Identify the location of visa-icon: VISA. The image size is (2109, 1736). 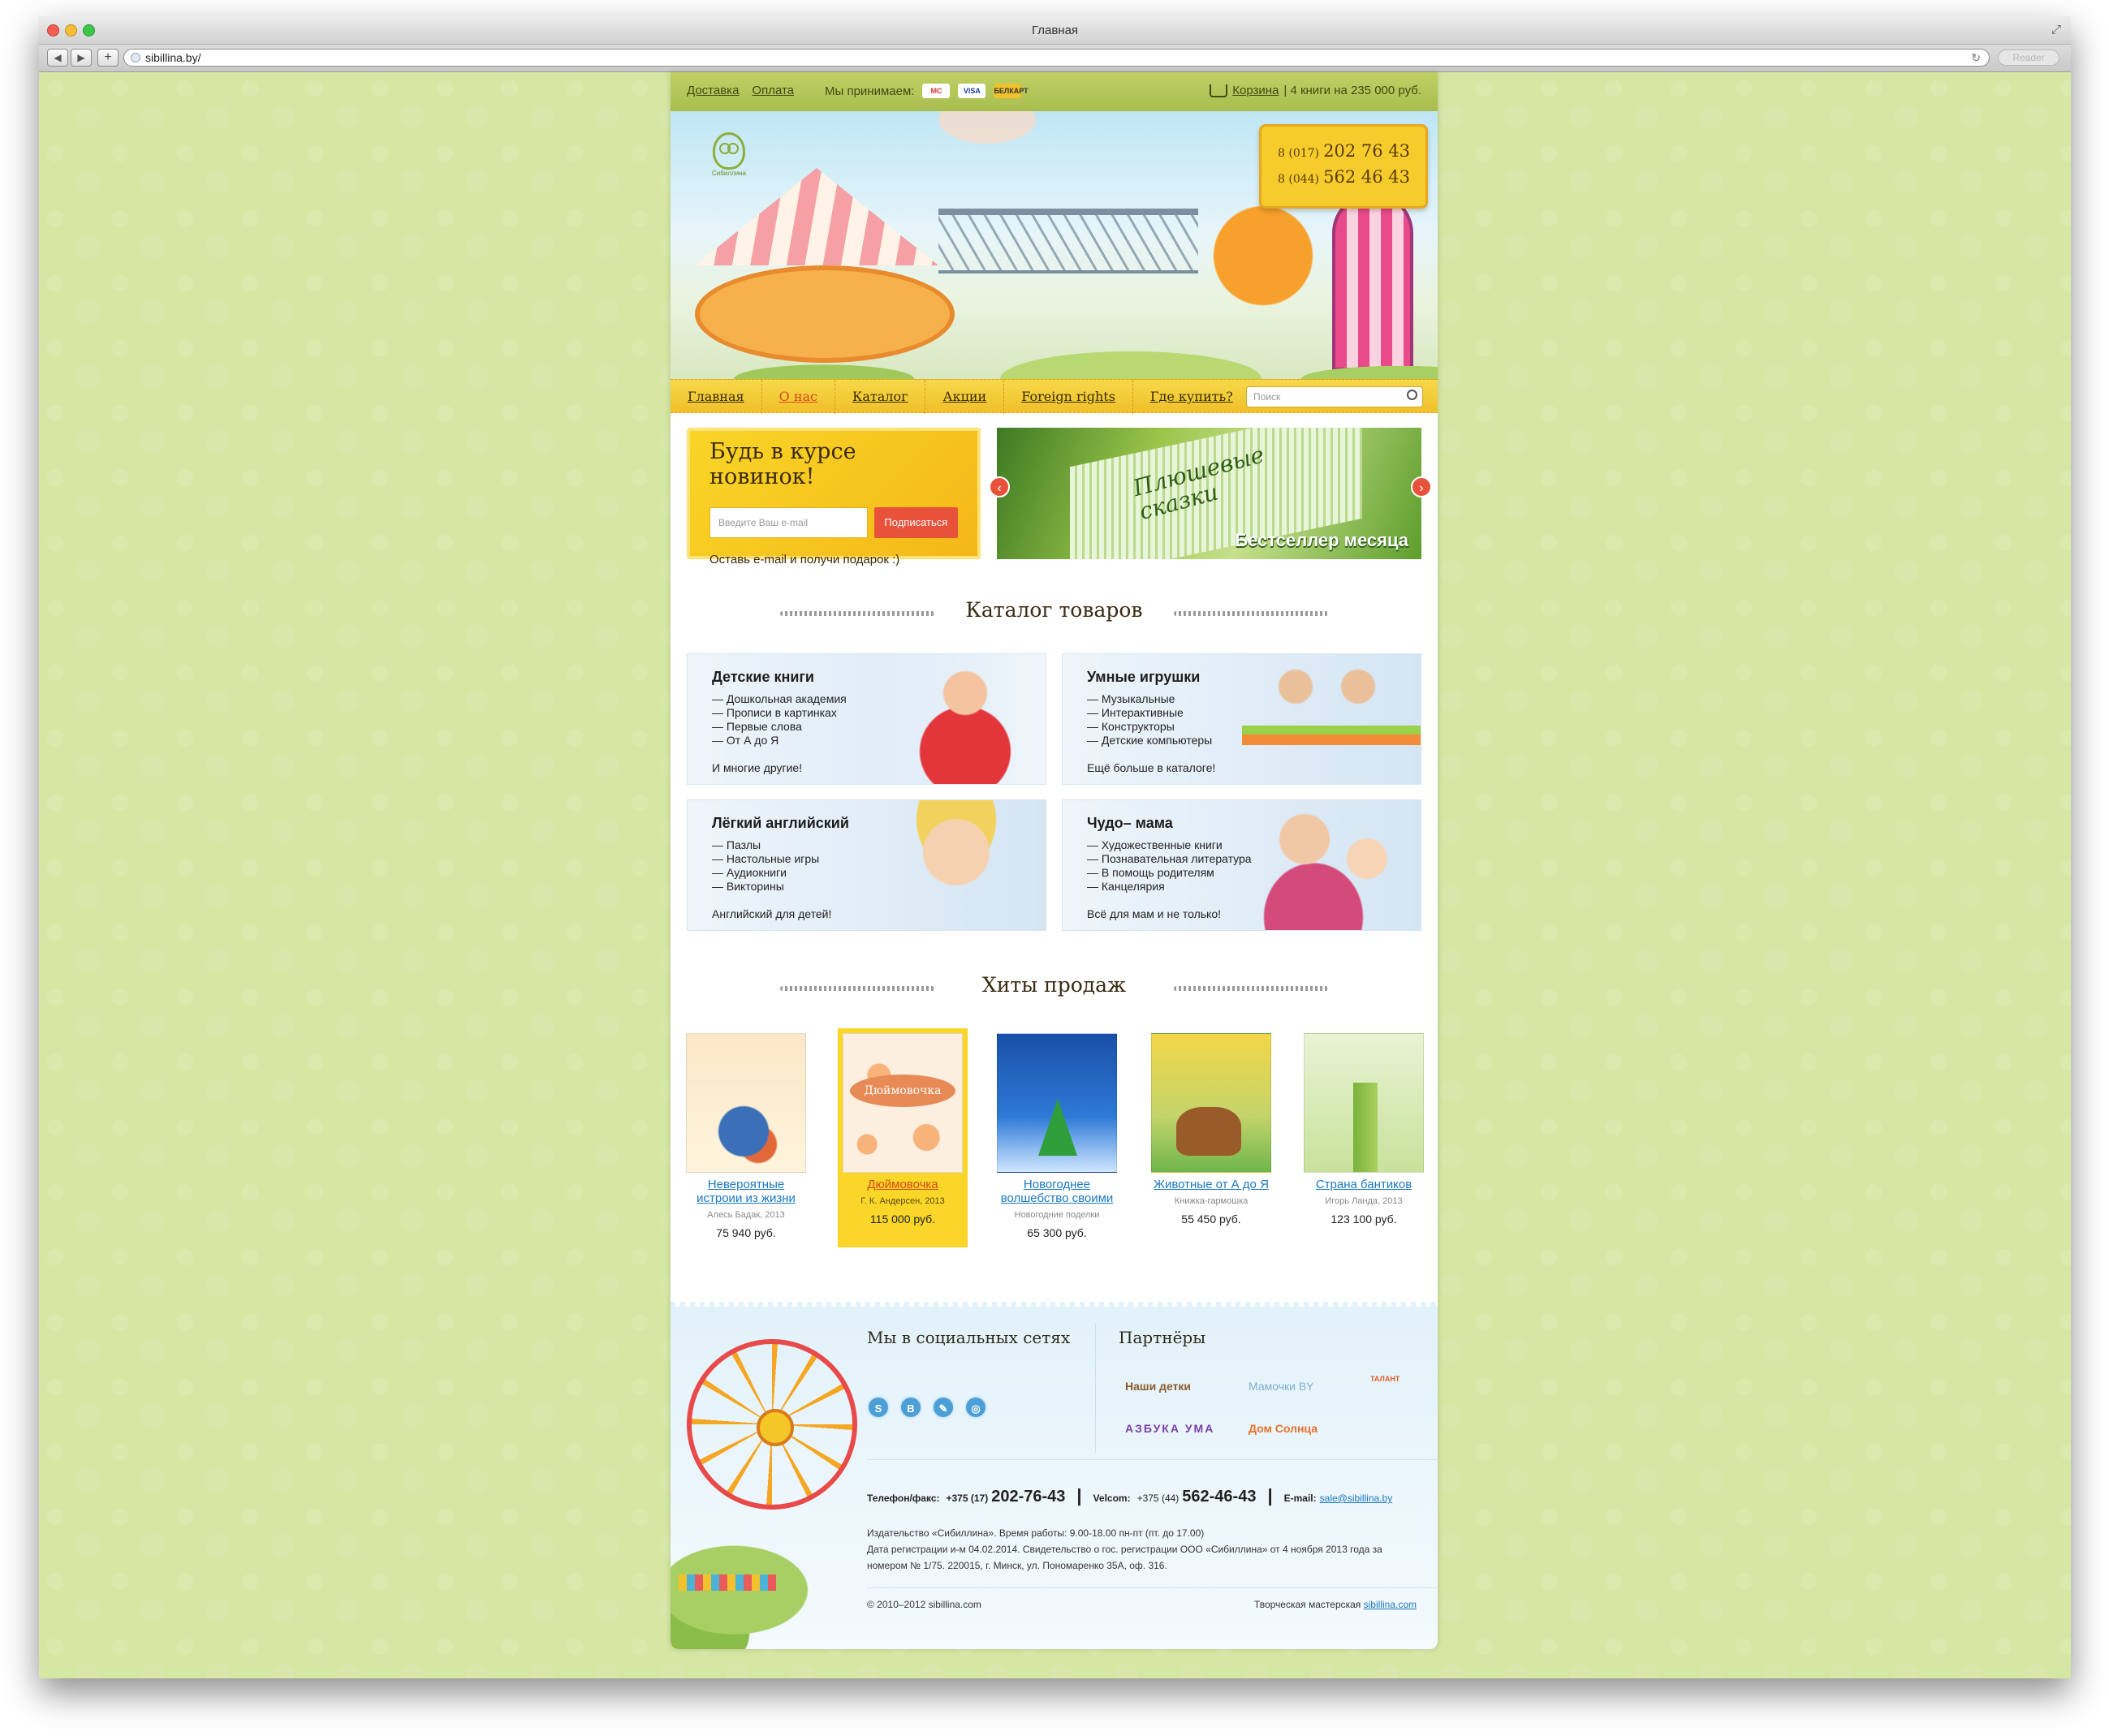
(972, 91).